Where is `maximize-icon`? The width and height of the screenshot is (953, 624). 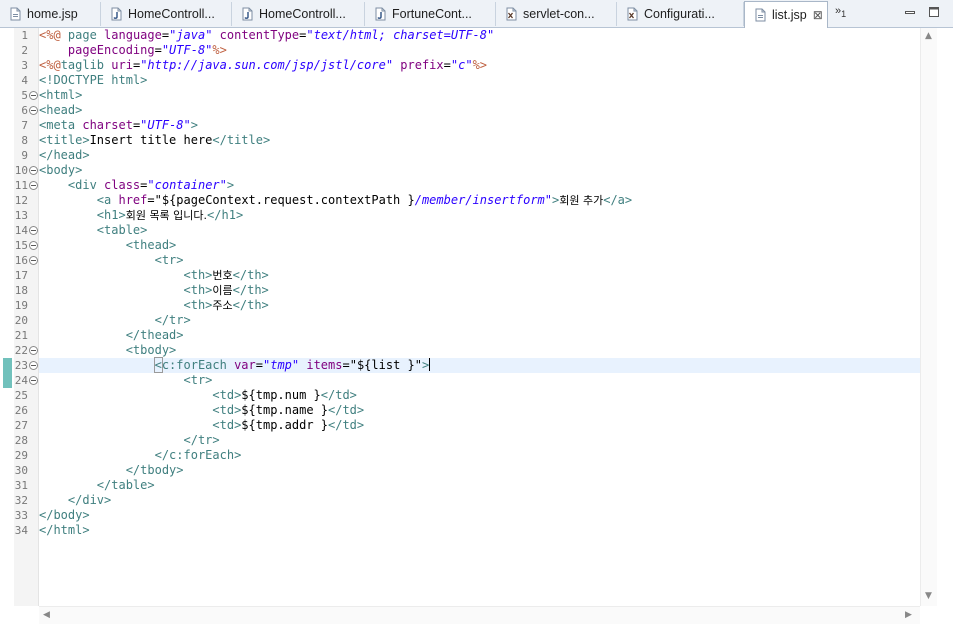
maximize-icon is located at coordinates (934, 12).